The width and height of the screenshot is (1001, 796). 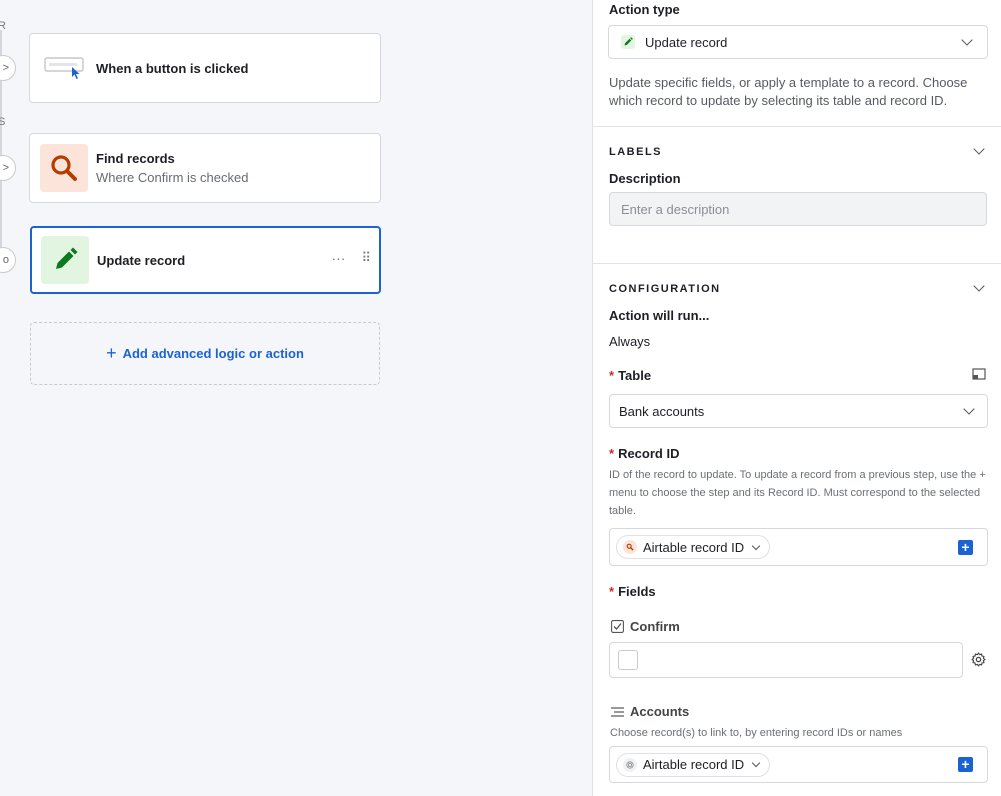 What do you see at coordinates (205, 168) in the screenshot?
I see `find-records-card: Find records Where Confirm is checked` at bounding box center [205, 168].